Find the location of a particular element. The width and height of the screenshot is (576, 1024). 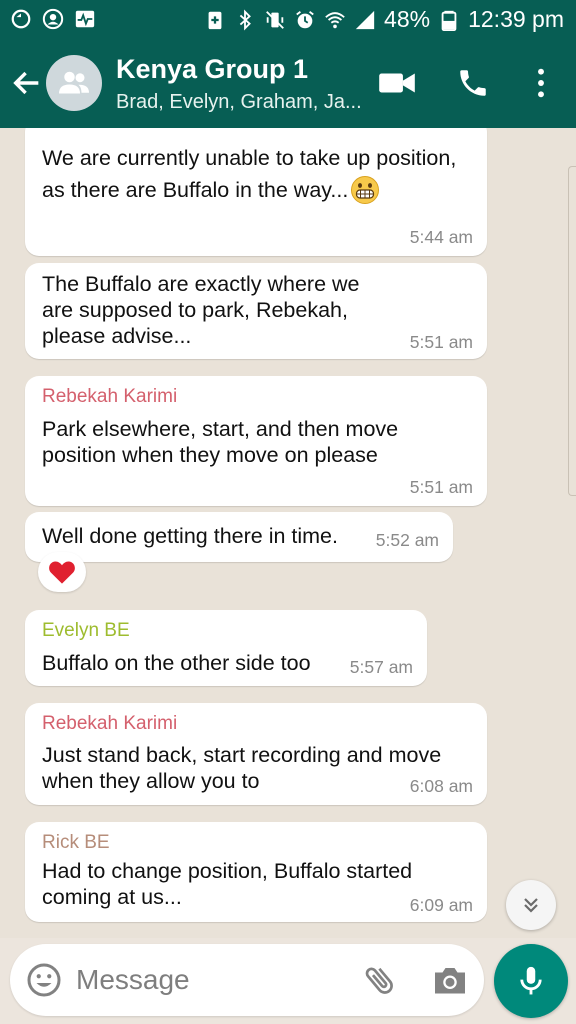

chat-title: Kenya Group 1 is located at coordinates (212, 69).